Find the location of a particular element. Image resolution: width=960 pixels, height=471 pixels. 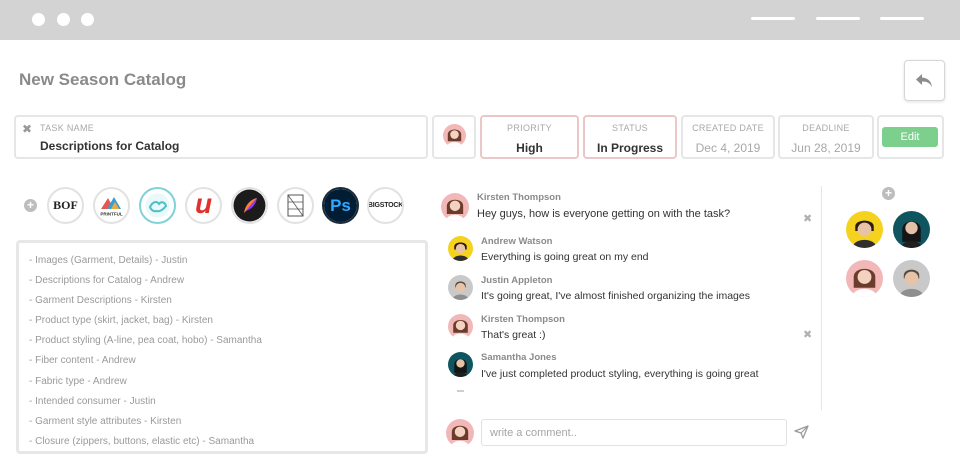

task-name-value: Descriptions for Catalog is located at coordinates (110, 146).